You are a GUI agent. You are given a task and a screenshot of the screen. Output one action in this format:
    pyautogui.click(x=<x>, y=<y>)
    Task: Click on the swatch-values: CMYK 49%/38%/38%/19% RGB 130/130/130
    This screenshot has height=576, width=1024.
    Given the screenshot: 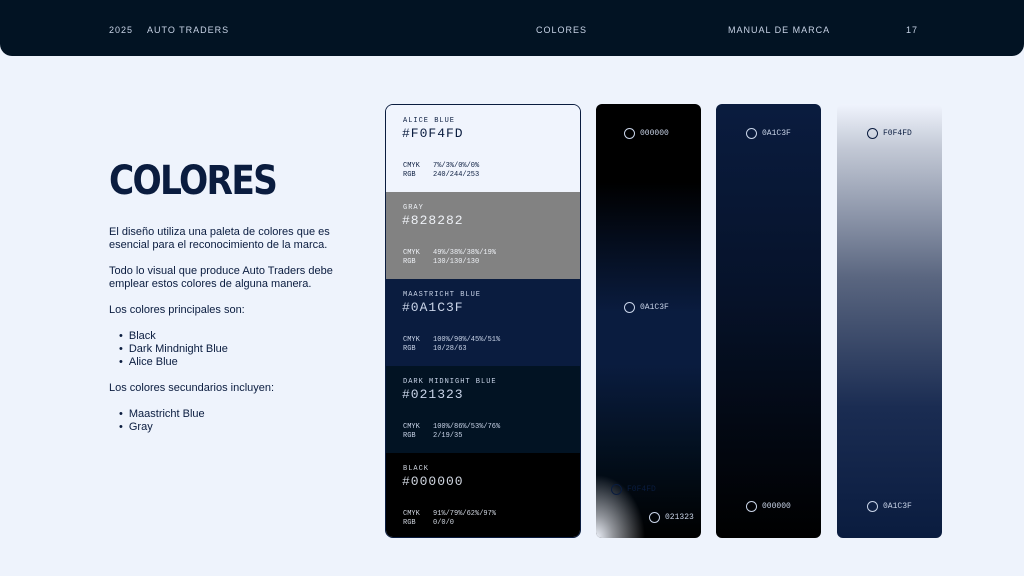 What is the action you would take?
    pyautogui.click(x=449, y=258)
    